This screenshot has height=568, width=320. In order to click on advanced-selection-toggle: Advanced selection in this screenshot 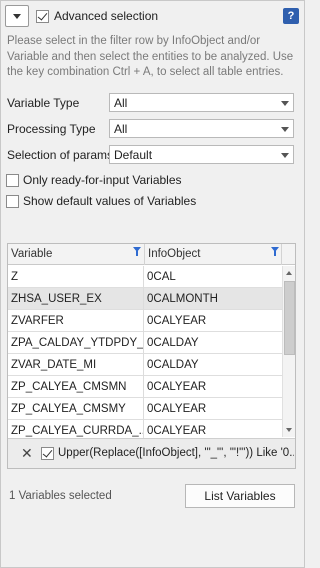, I will do `click(97, 16)`.